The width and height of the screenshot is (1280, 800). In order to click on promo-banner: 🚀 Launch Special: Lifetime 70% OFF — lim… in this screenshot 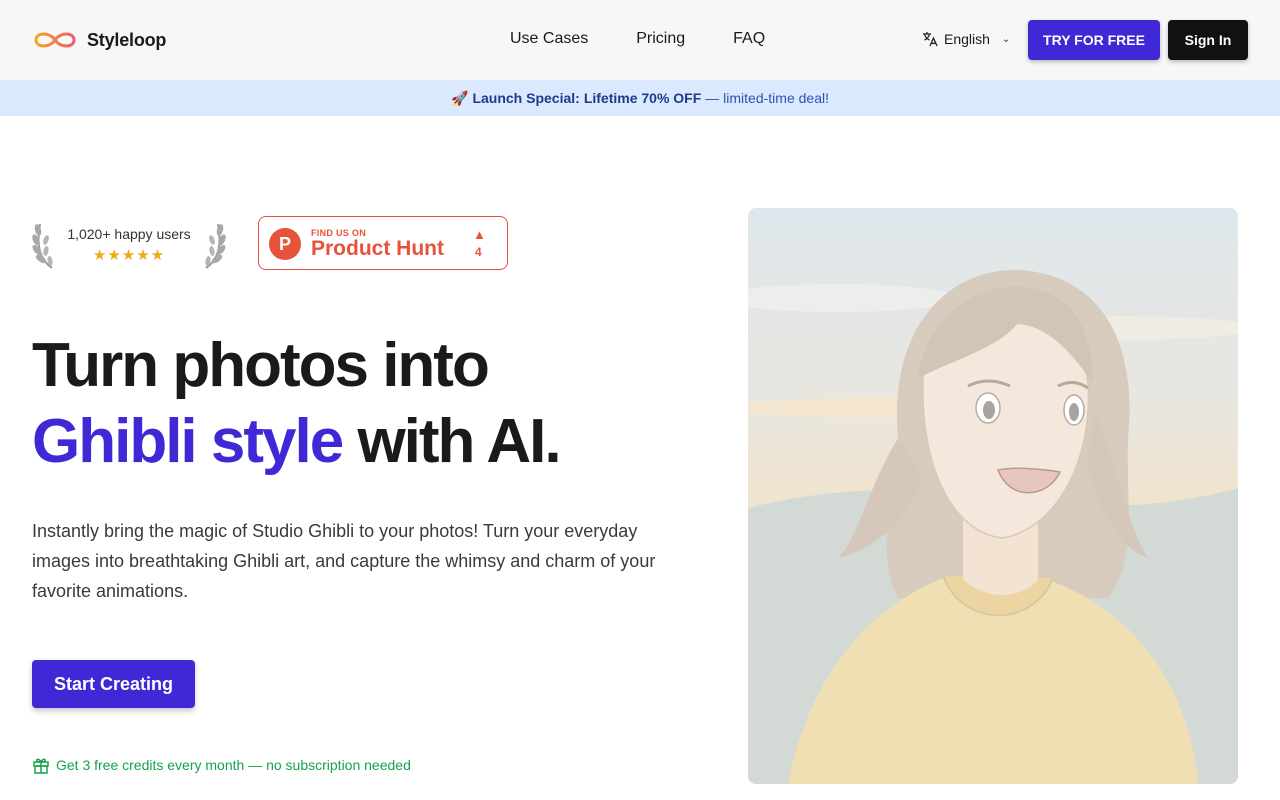, I will do `click(640, 98)`.